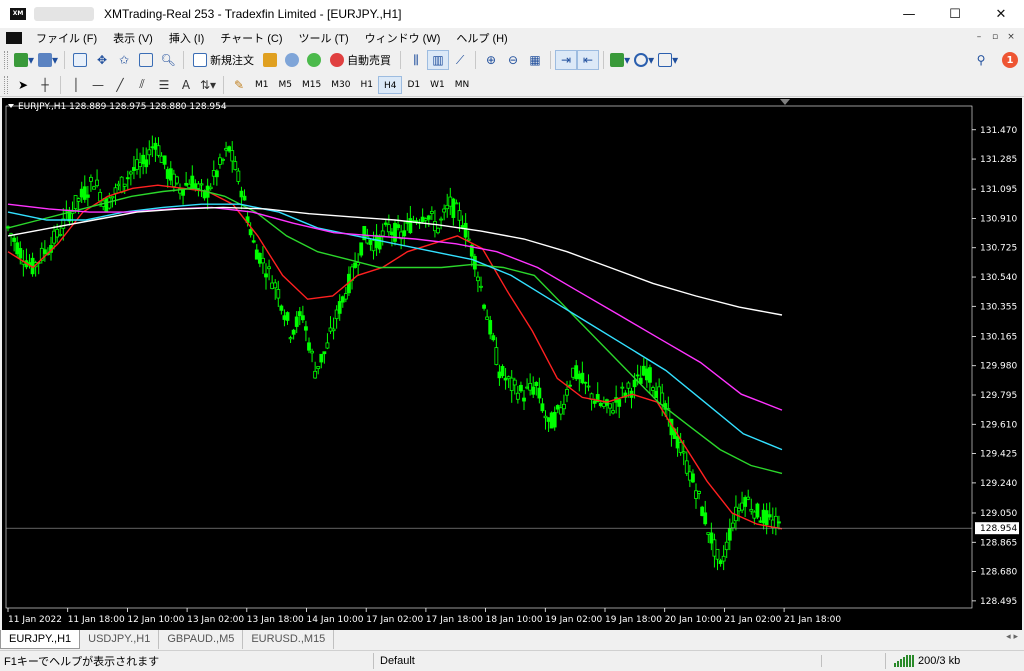  What do you see at coordinates (146, 60) in the screenshot?
I see `terminal-button` at bounding box center [146, 60].